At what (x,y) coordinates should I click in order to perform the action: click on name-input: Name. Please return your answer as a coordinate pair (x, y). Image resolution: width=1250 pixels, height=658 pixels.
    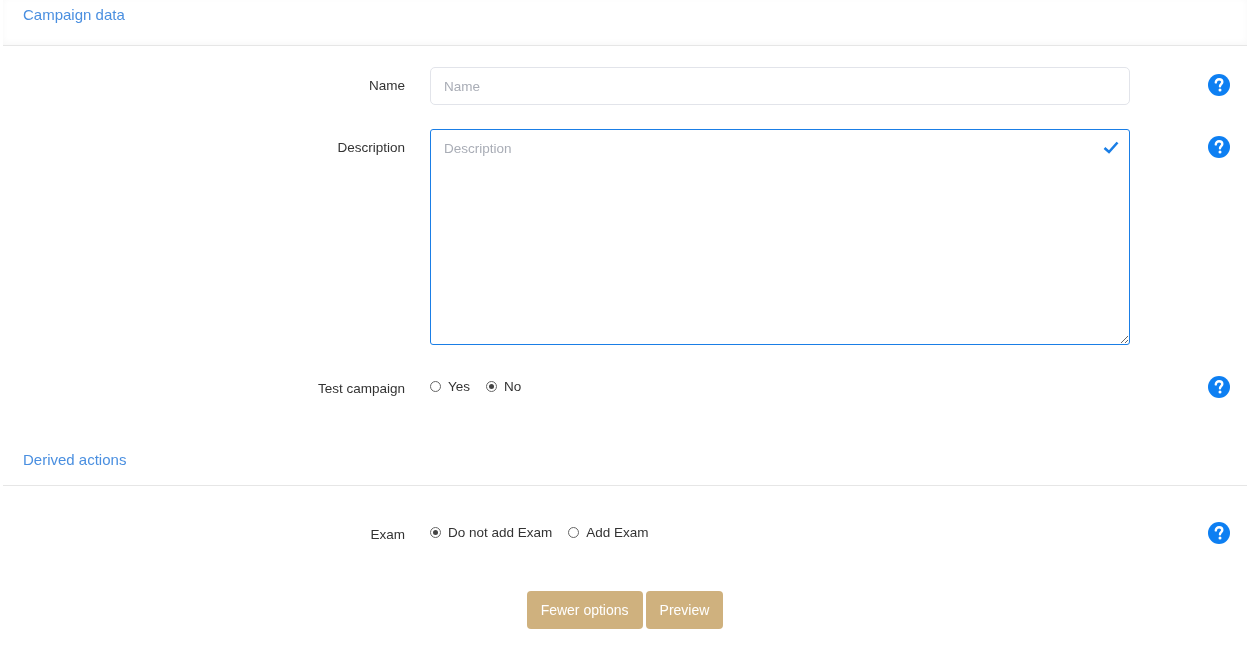
    Looking at the image, I should click on (780, 86).